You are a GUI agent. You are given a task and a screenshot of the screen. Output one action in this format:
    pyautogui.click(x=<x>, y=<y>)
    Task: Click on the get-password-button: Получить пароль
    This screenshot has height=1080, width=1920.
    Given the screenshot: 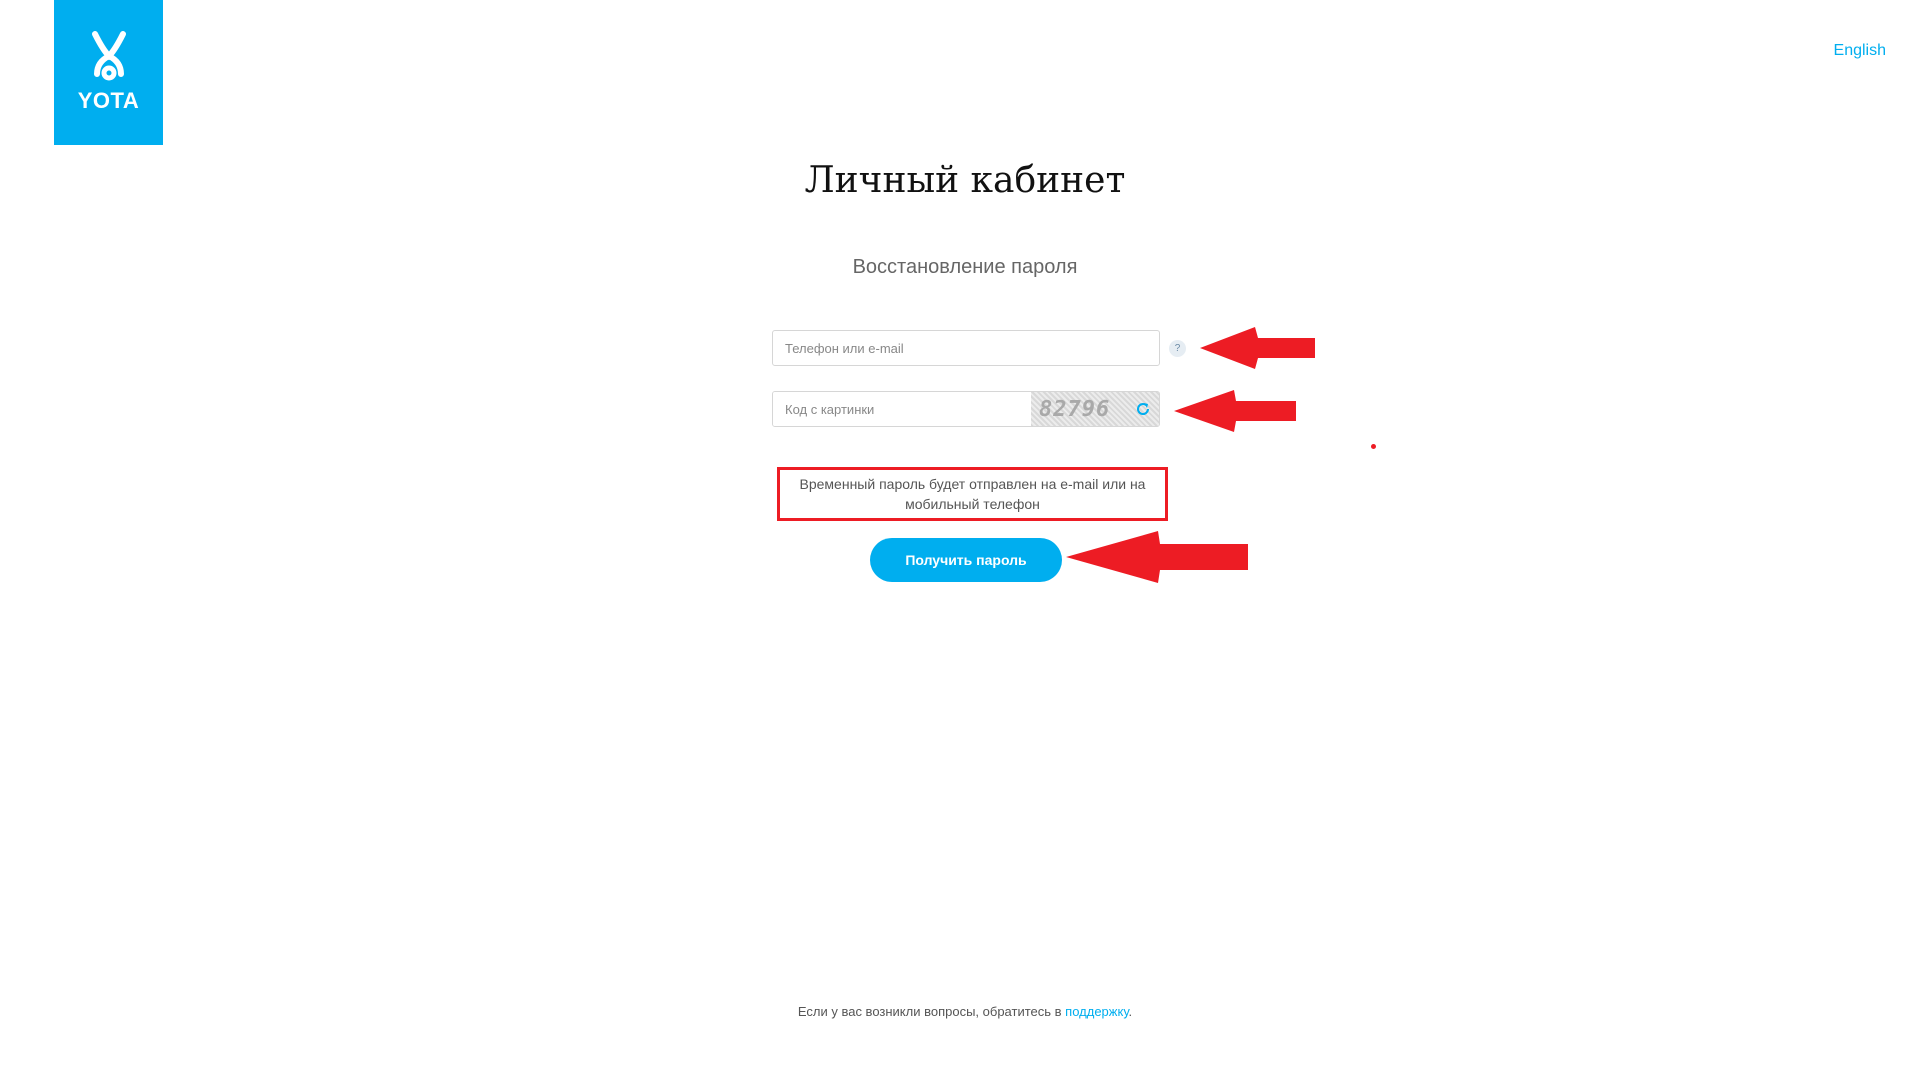 What is the action you would take?
    pyautogui.click(x=966, y=560)
    